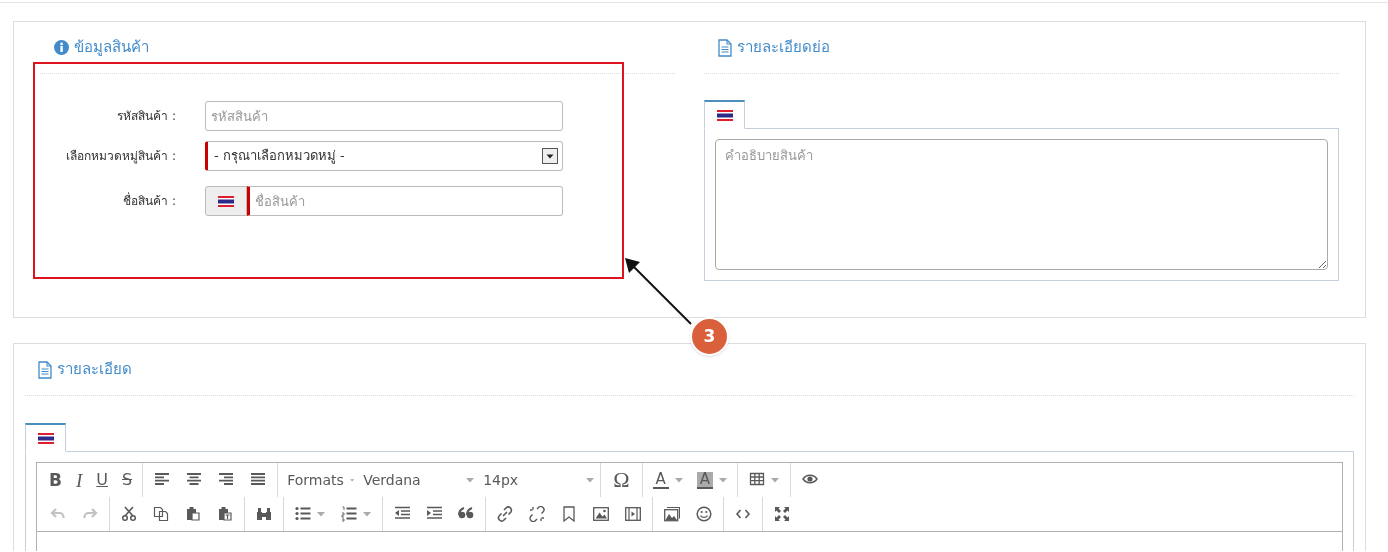  What do you see at coordinates (146, 116) in the screenshot?
I see `field-label: รหัสสินค้า :` at bounding box center [146, 116].